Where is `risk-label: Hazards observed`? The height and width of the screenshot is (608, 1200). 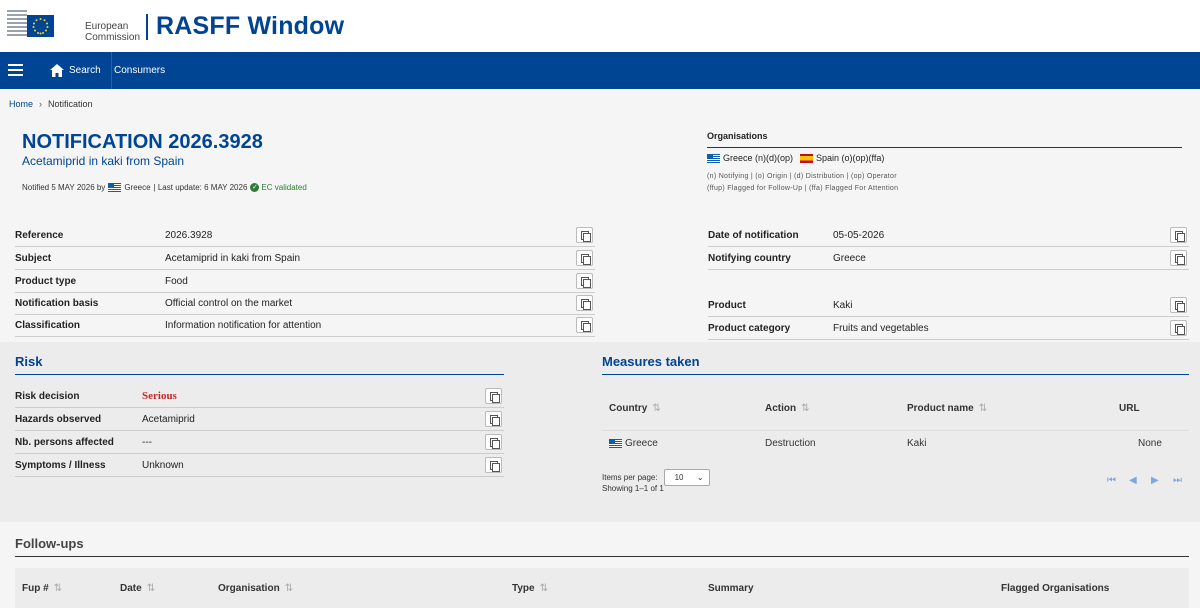 risk-label: Hazards observed is located at coordinates (58, 419).